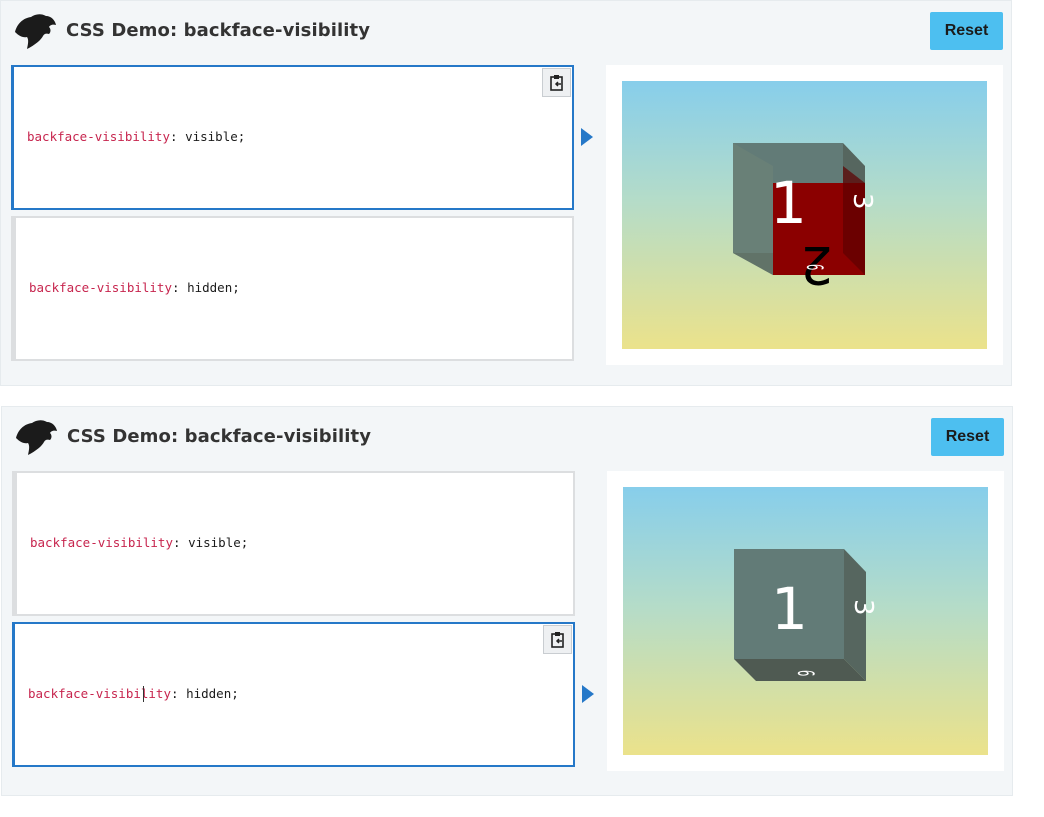  I want to click on cube-scene: 1 2 3 6, so click(804, 215).